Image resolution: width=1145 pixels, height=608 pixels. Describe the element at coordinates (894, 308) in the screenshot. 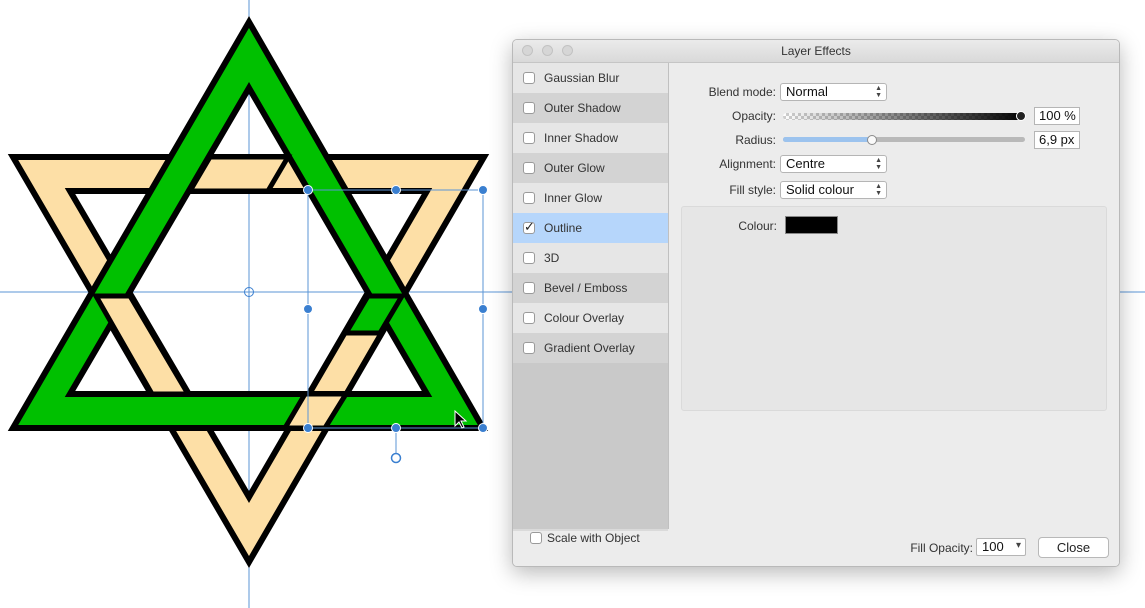

I see `colour-panel: Colour:` at that location.